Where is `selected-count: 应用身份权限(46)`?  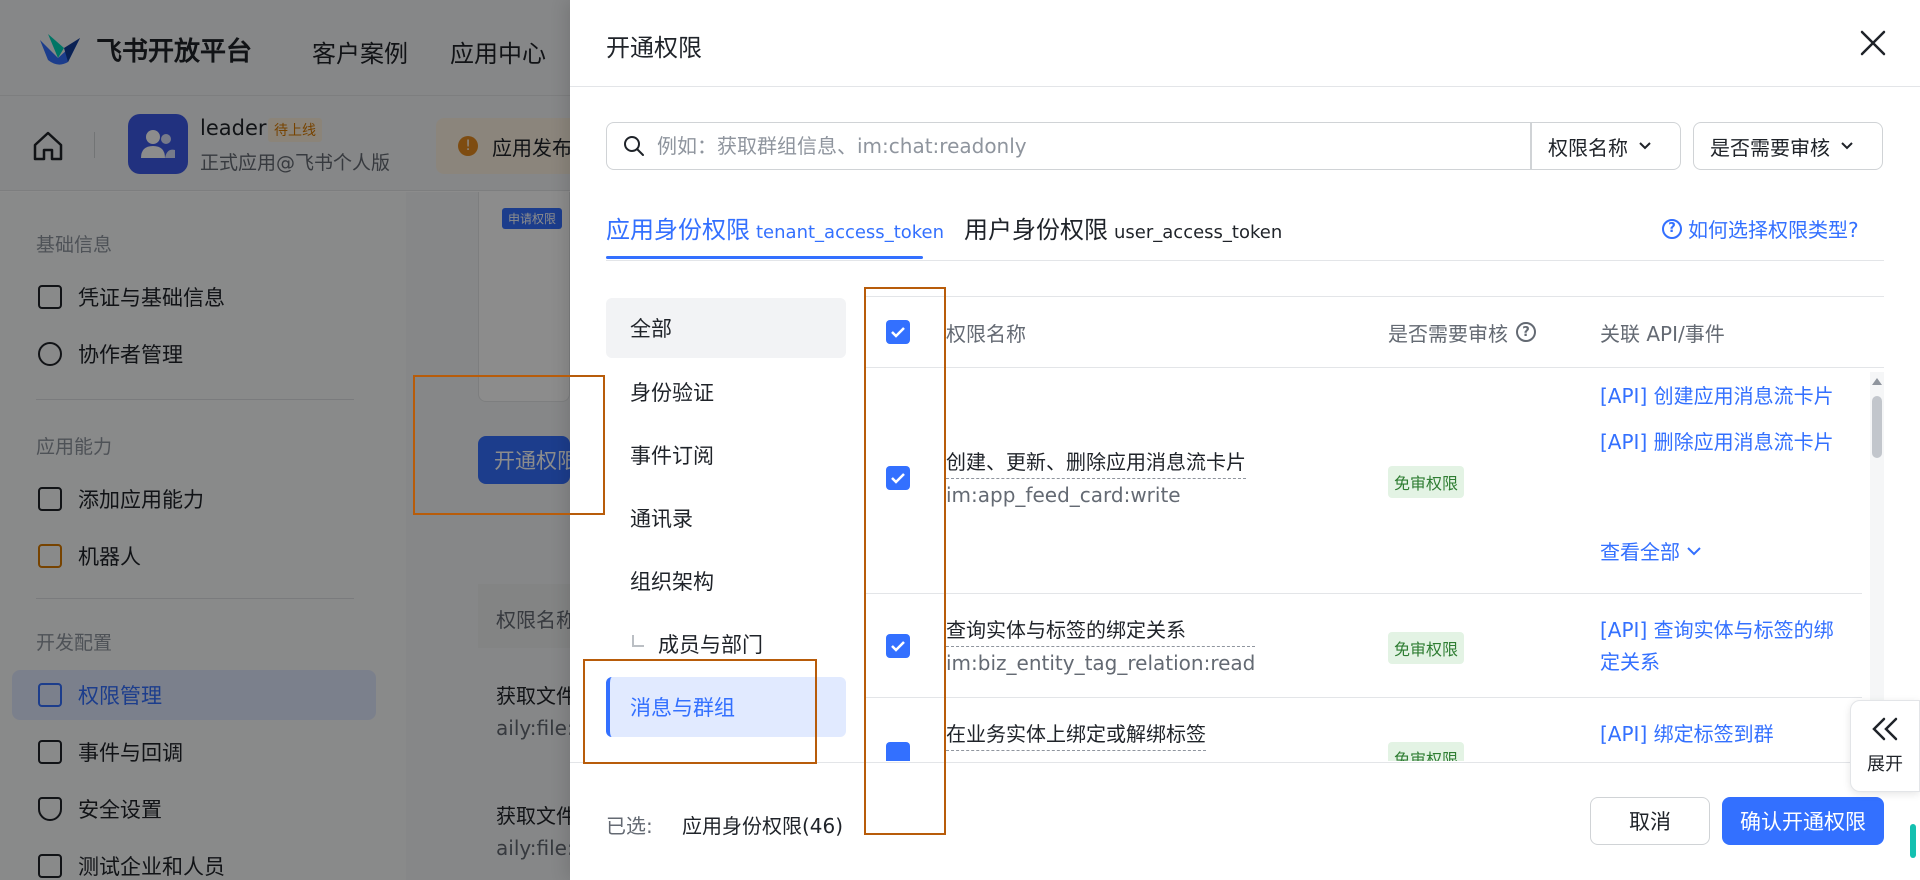 selected-count: 应用身份权限(46) is located at coordinates (762, 824).